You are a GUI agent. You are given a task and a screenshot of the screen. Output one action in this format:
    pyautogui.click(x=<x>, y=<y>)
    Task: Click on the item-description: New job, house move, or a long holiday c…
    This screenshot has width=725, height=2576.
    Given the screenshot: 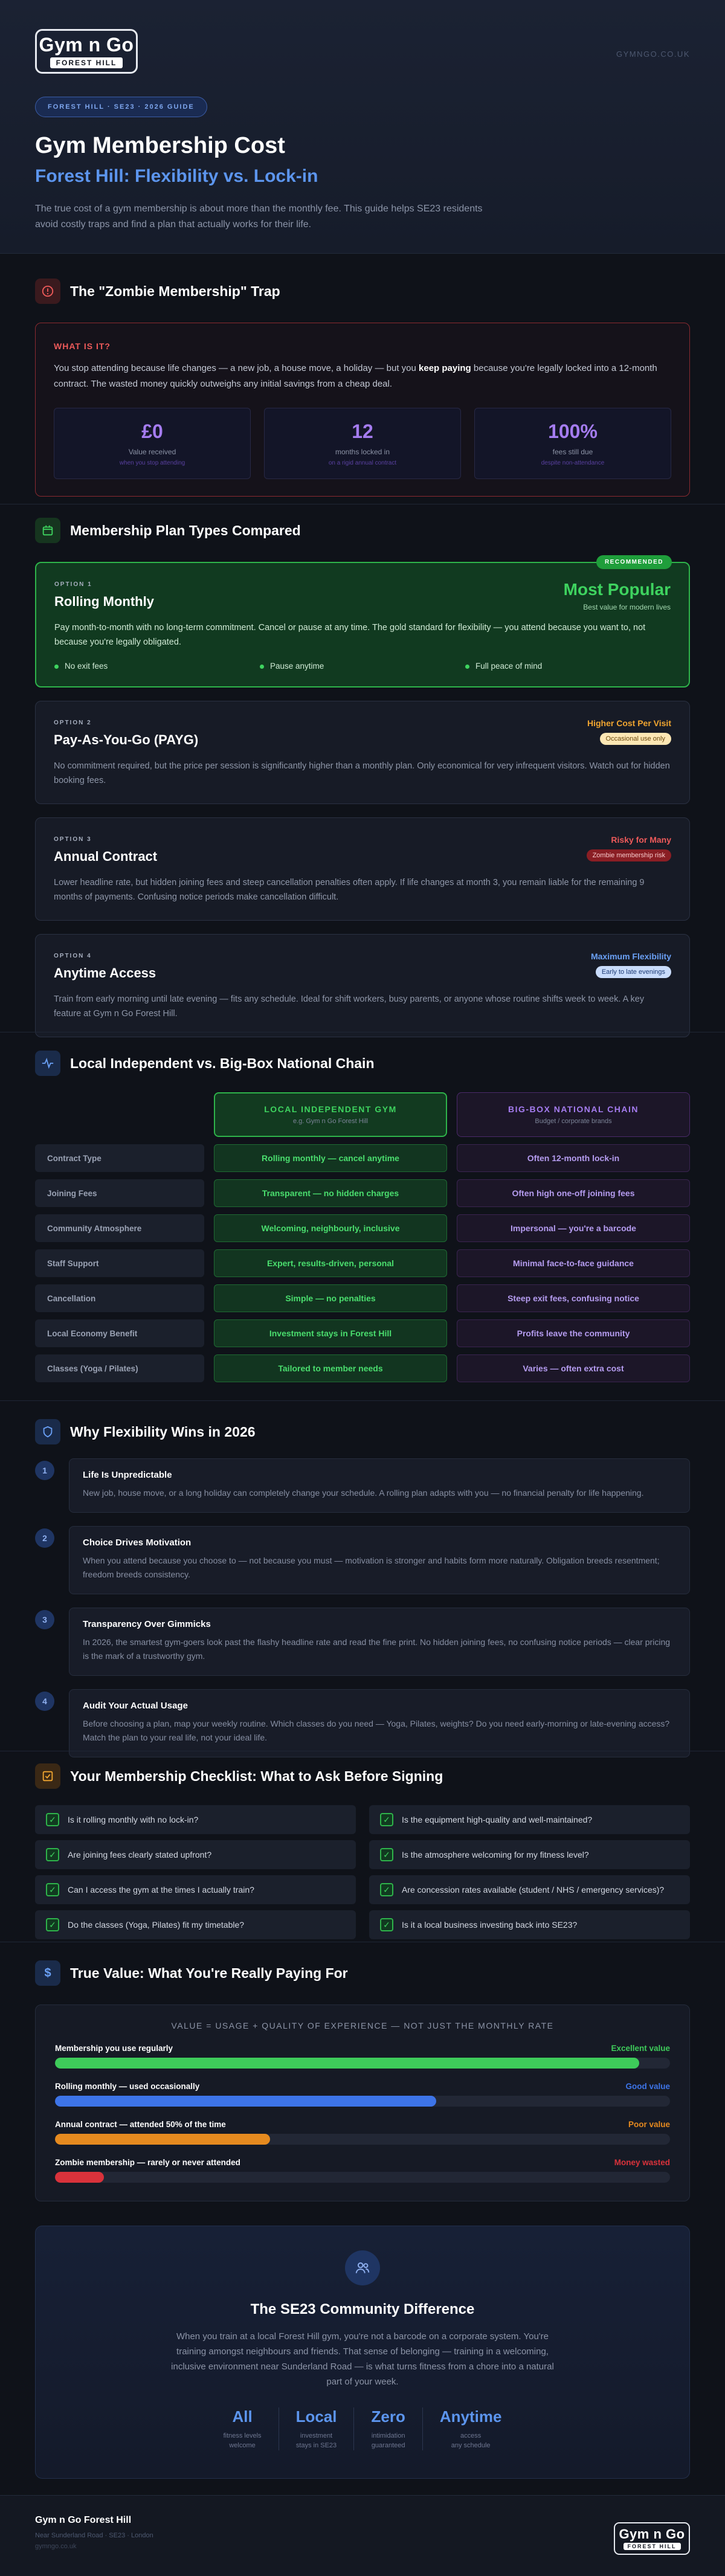 What is the action you would take?
    pyautogui.click(x=363, y=1493)
    